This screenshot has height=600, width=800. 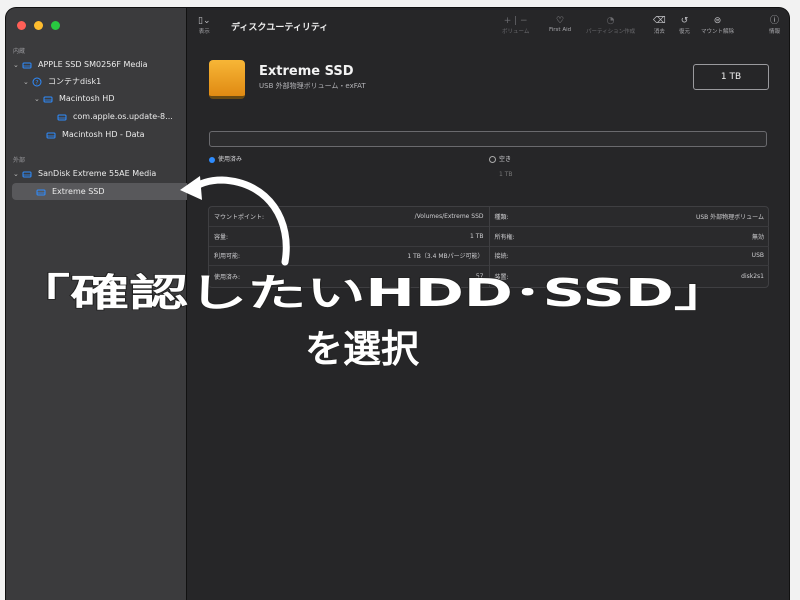 I want to click on unmount-label: マウント解除, so click(x=718, y=32).